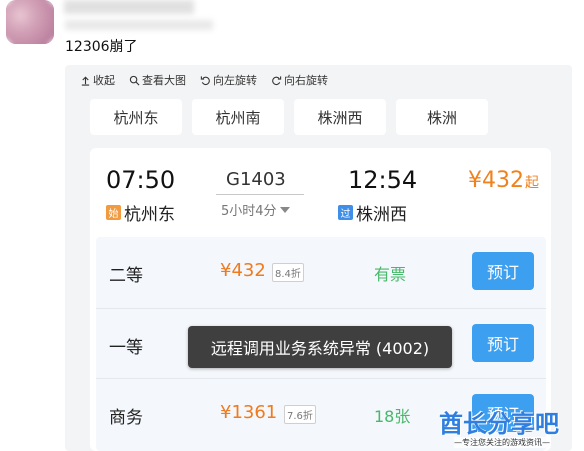  I want to click on seat-class: 二等, so click(126, 276).